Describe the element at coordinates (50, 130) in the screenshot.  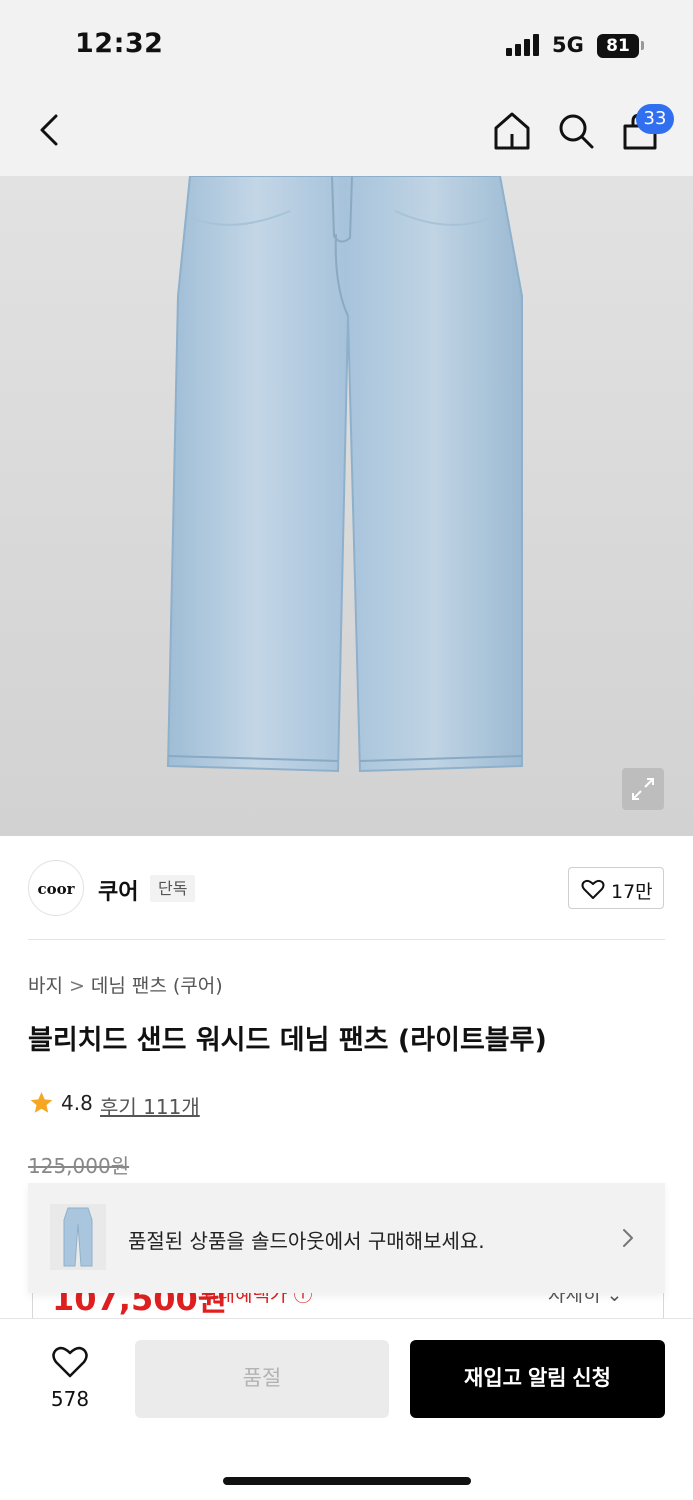
I see `back-icon` at that location.